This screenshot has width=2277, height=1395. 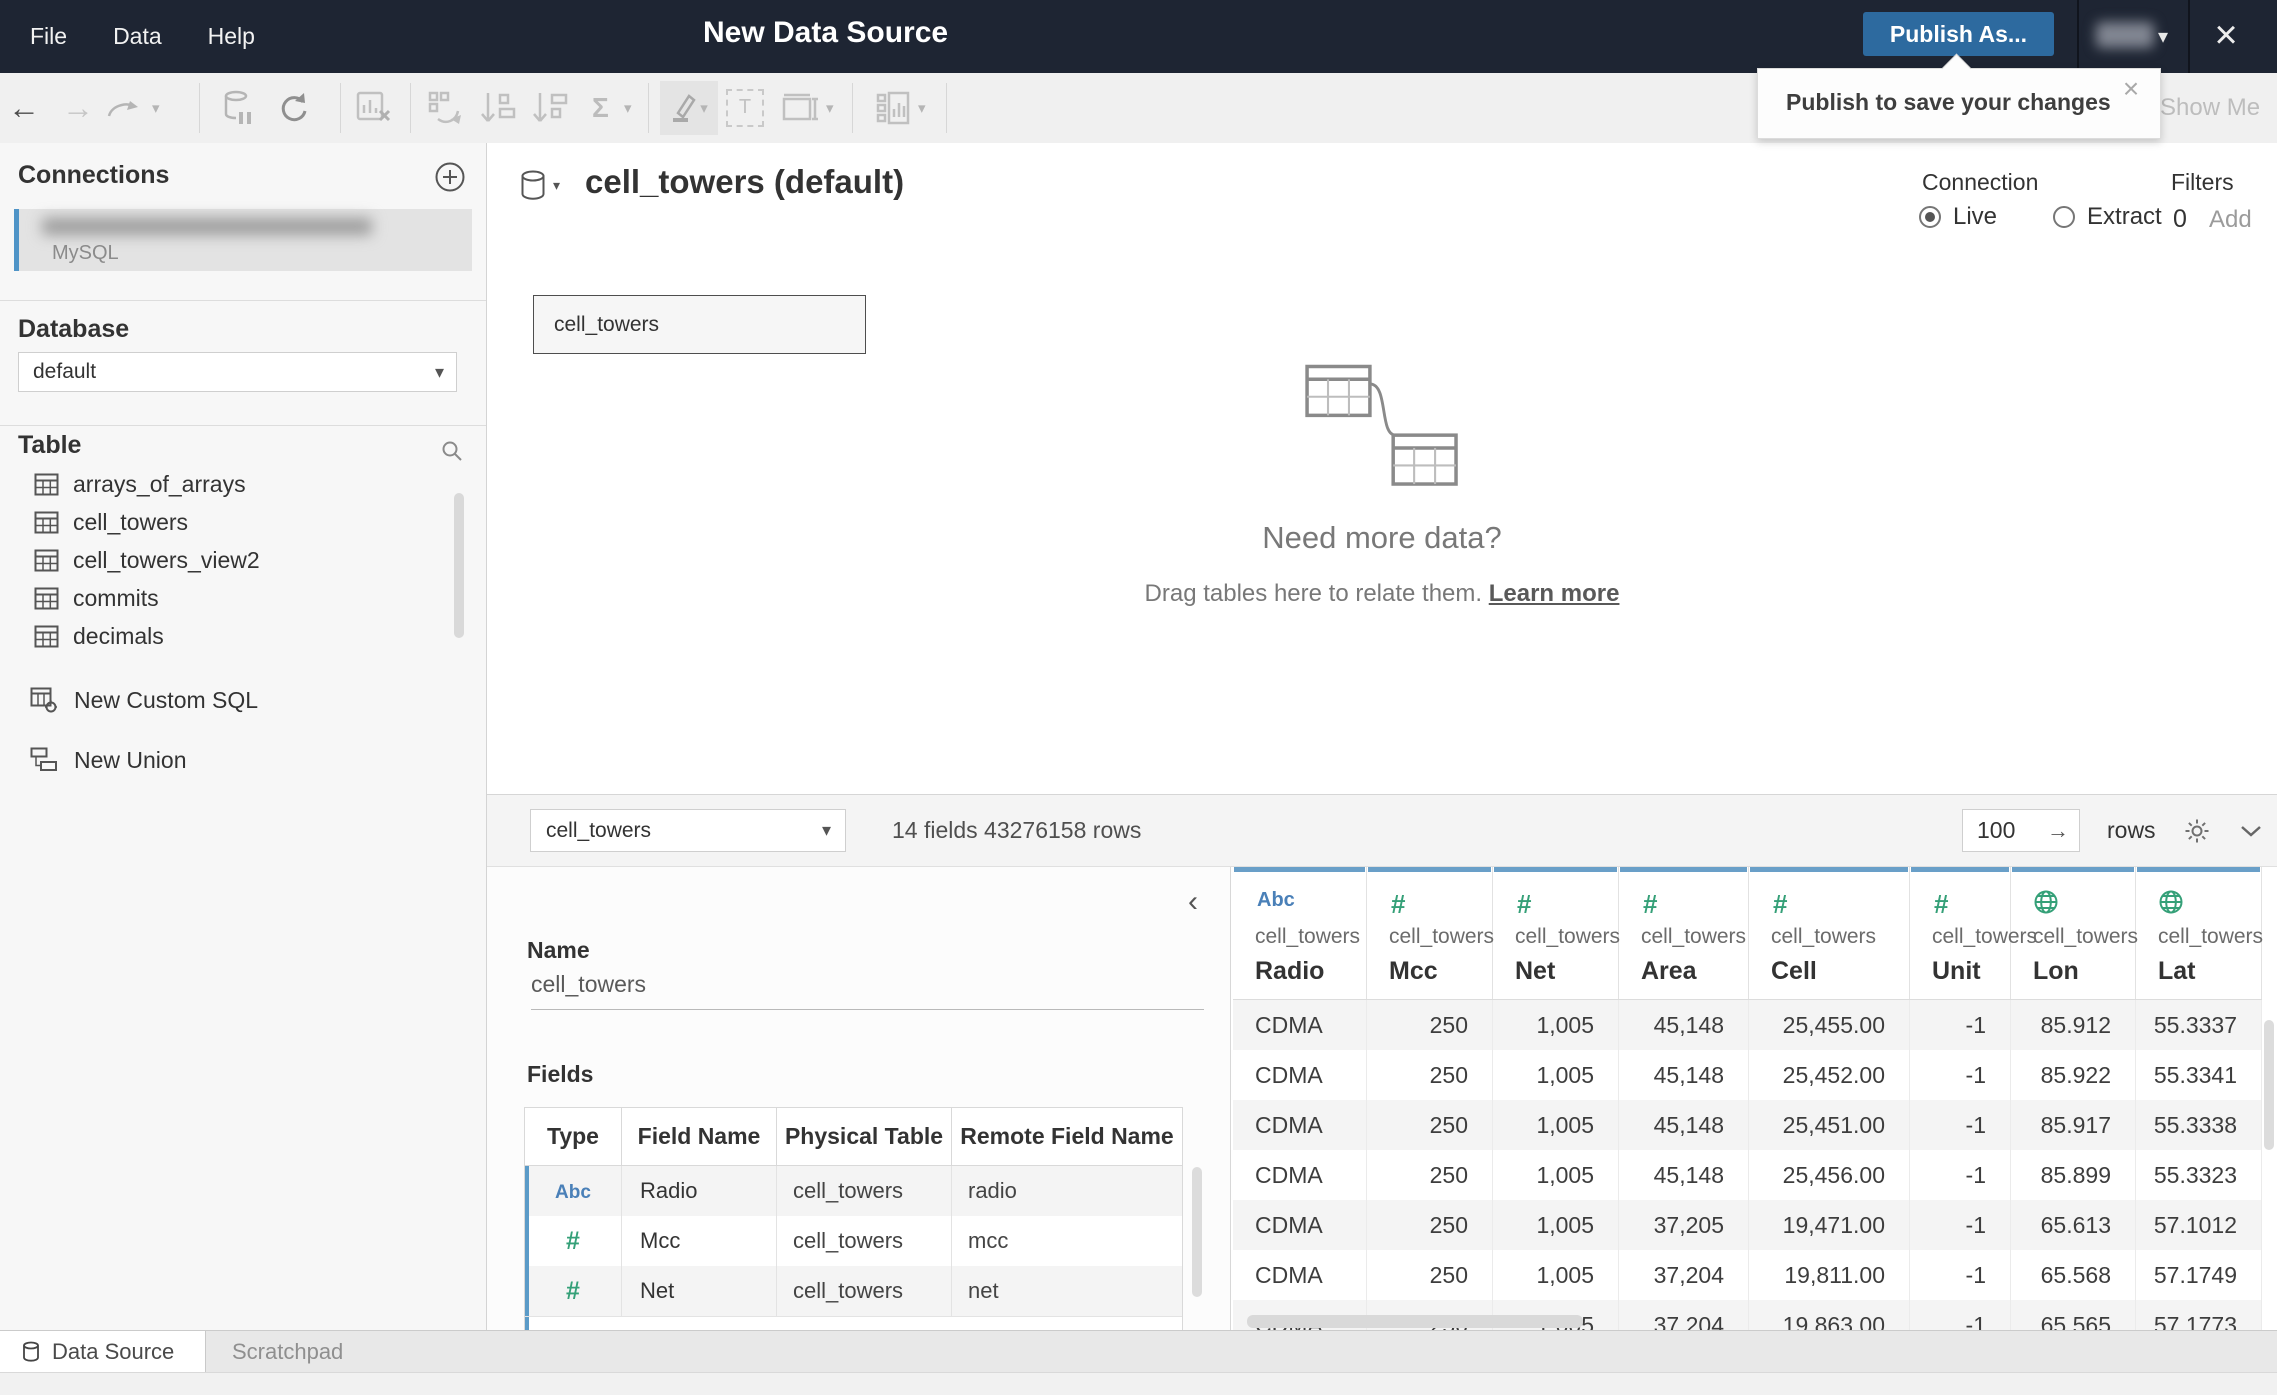 What do you see at coordinates (1556, 1275) in the screenshot?
I see `cell-net: 1,005` at bounding box center [1556, 1275].